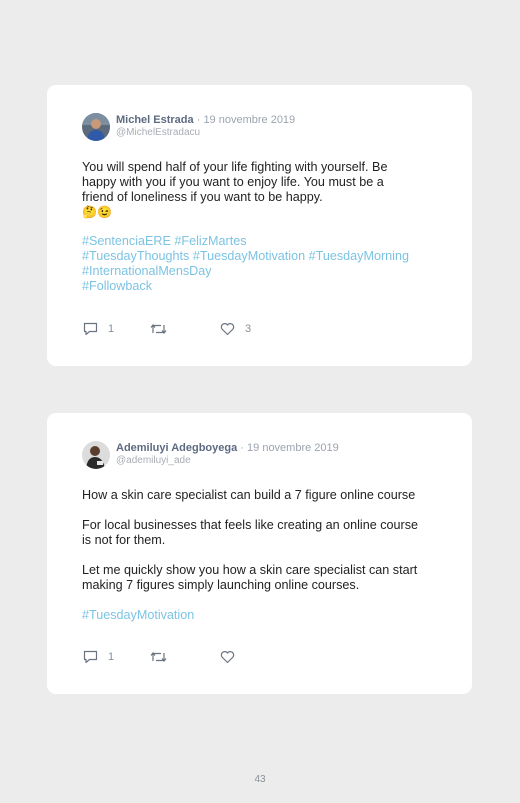 Image resolution: width=520 pixels, height=803 pixels. What do you see at coordinates (235, 329) in the screenshot?
I see `like-button: 3` at bounding box center [235, 329].